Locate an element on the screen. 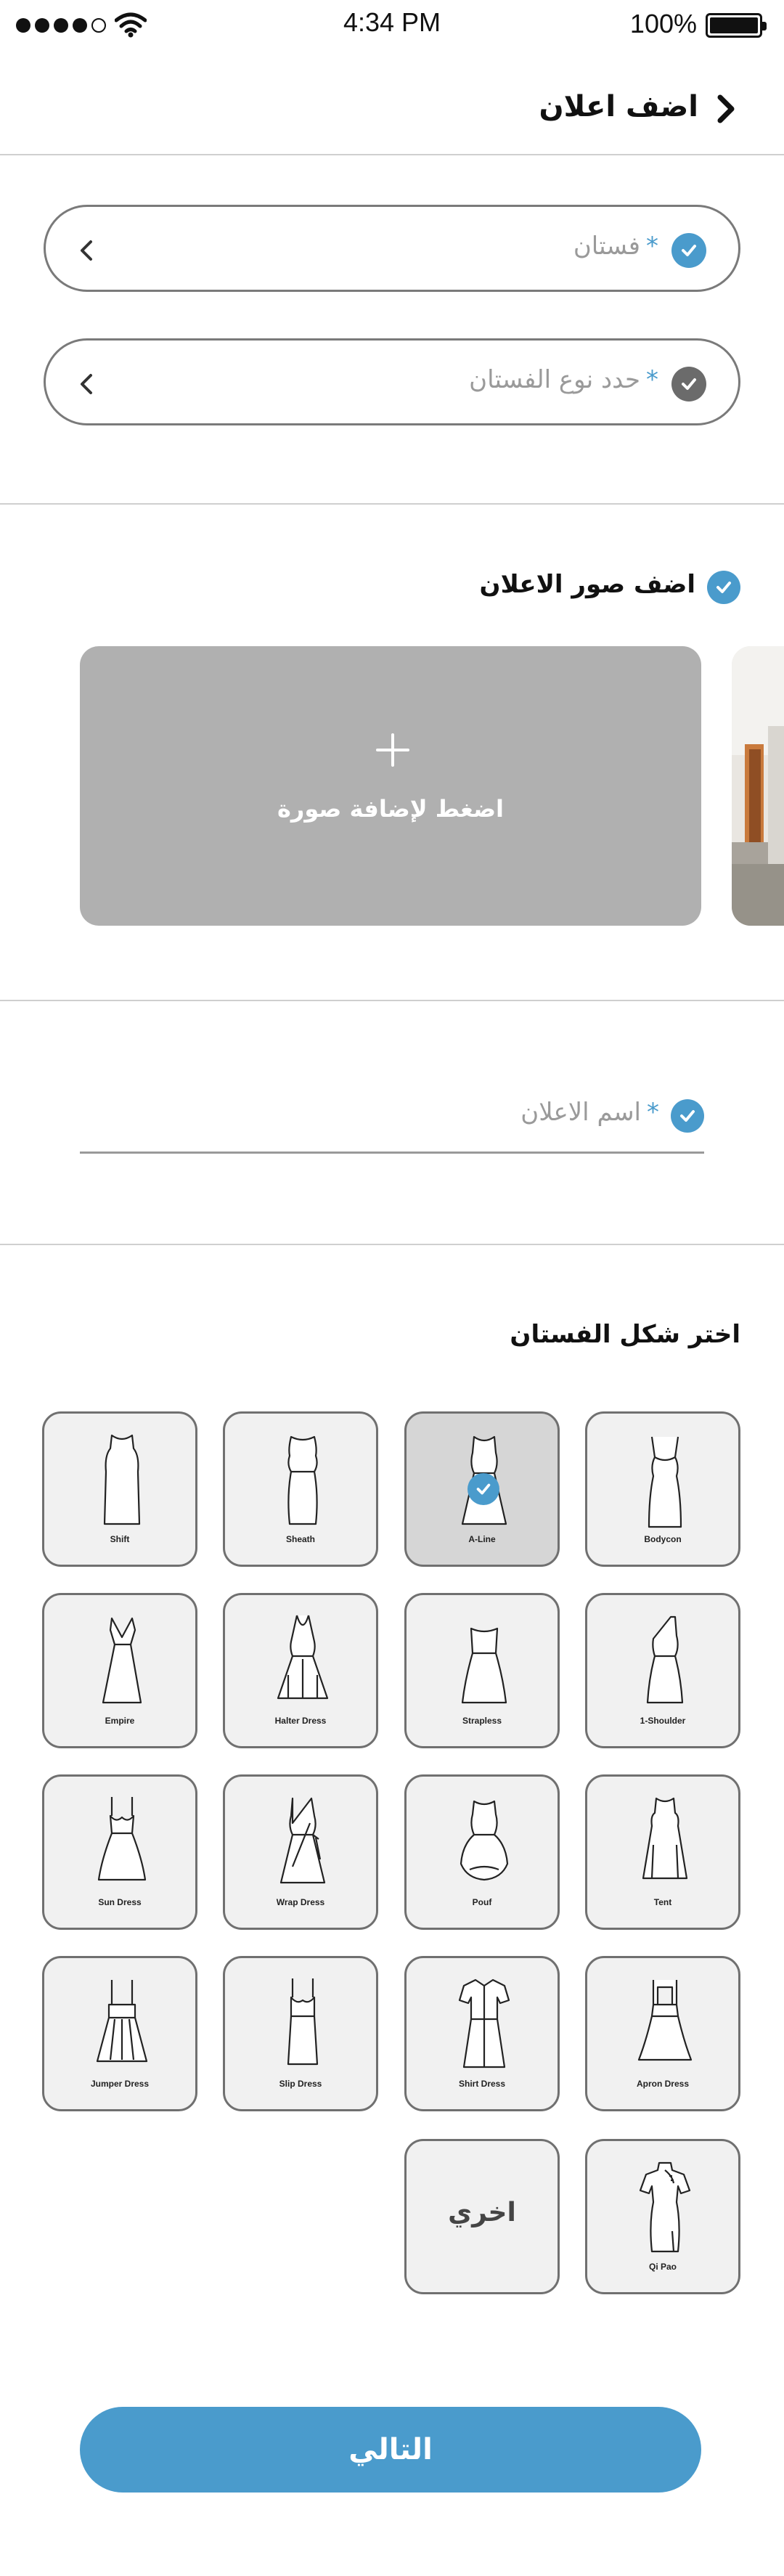  wrap-dress-icon is located at coordinates (302, 1840).